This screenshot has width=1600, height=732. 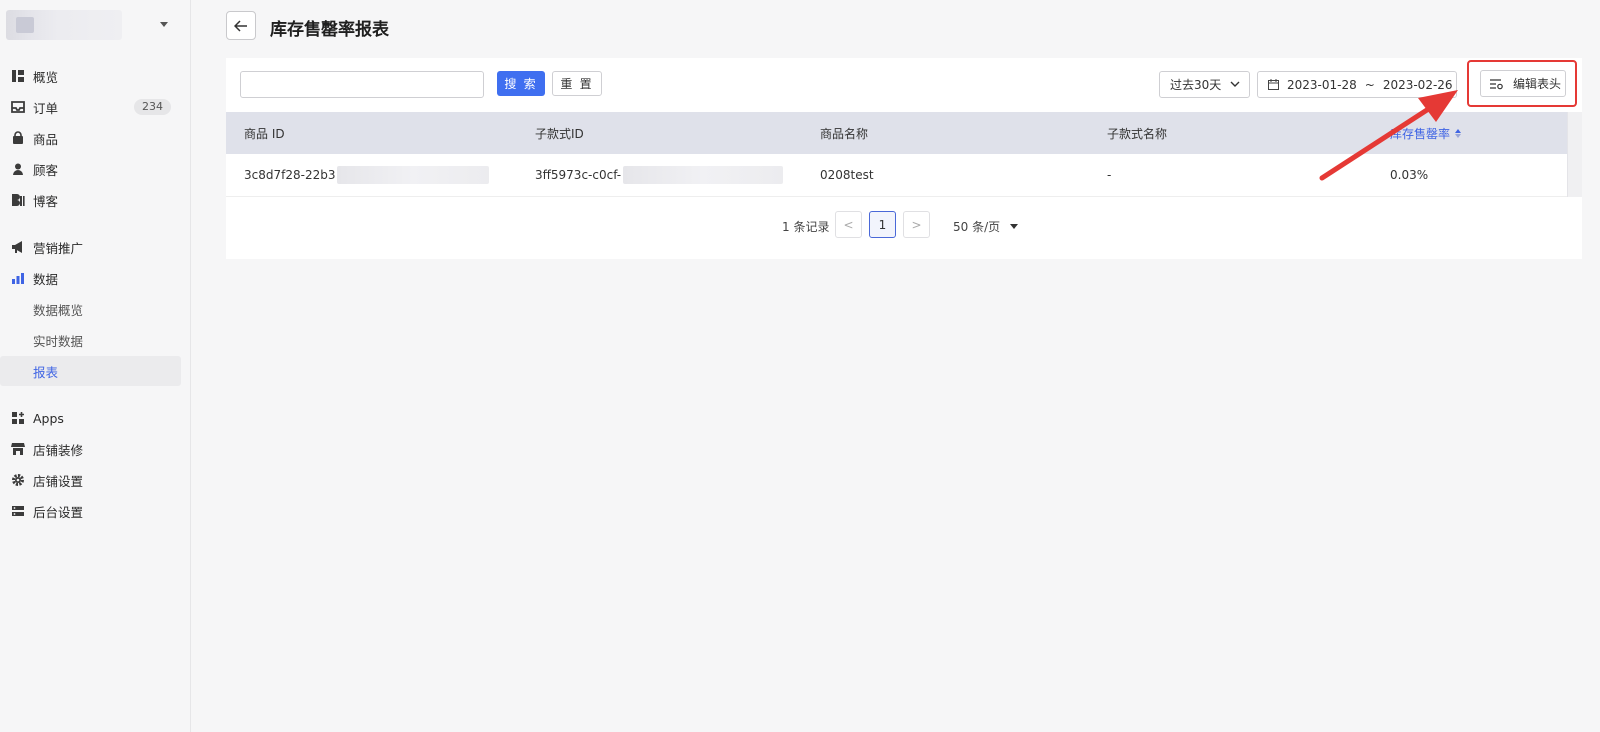 What do you see at coordinates (1496, 84) in the screenshot?
I see `column-settings-icon` at bounding box center [1496, 84].